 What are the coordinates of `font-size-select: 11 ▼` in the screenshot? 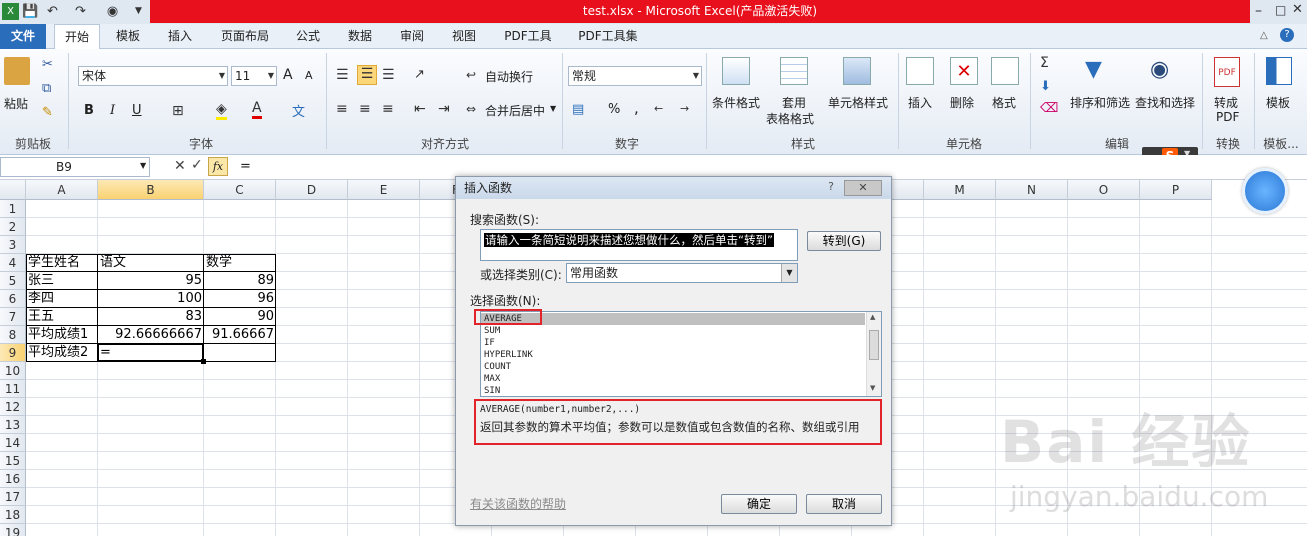 It's located at (254, 76).